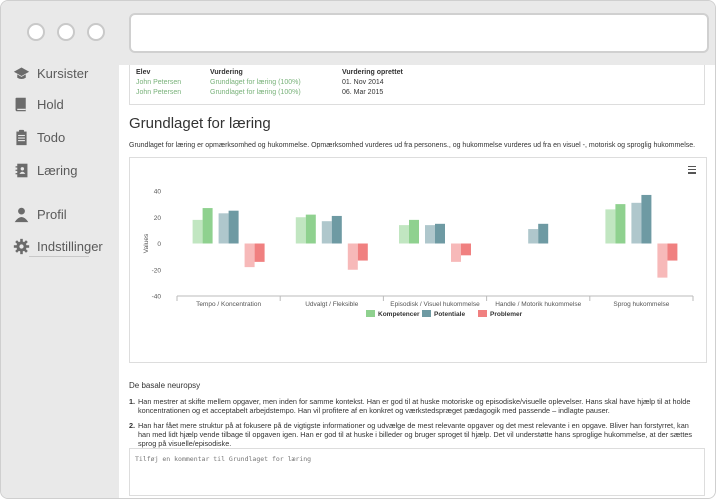 The image size is (716, 499). What do you see at coordinates (52, 214) in the screenshot?
I see `sidebar-item-label: Profil` at bounding box center [52, 214].